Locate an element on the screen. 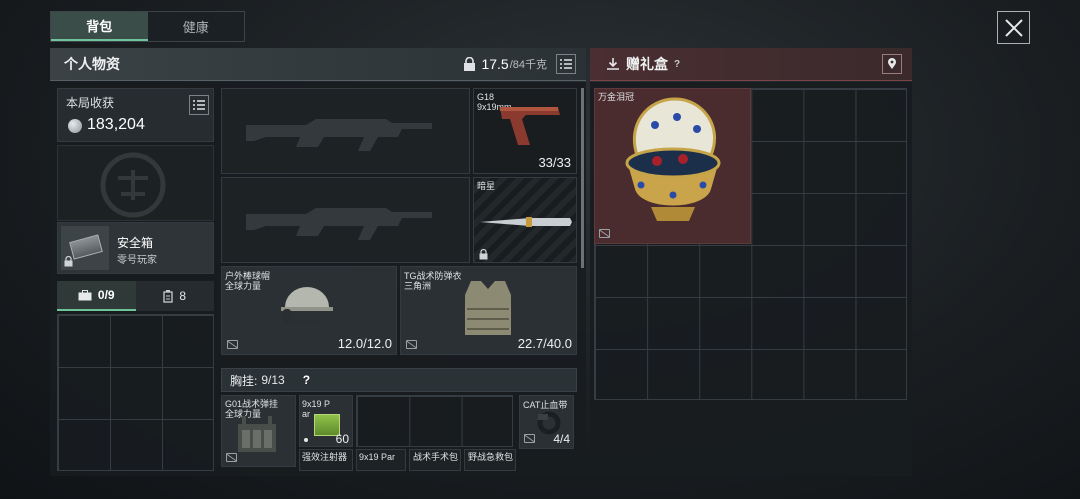  armor-quality: 三角洲 is located at coordinates (418, 286).